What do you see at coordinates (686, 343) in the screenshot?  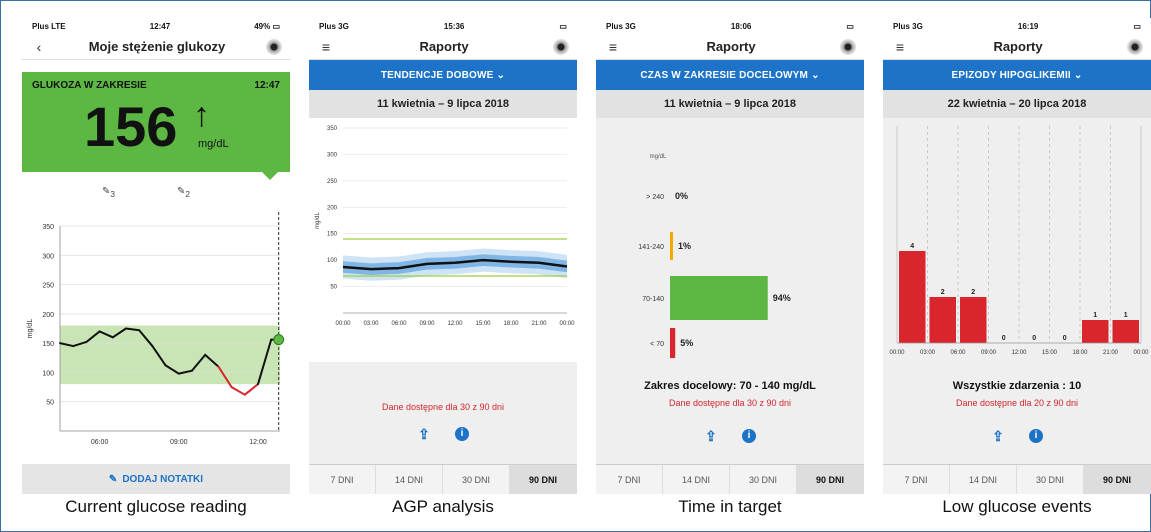 I see `percent-label: 5%` at bounding box center [686, 343].